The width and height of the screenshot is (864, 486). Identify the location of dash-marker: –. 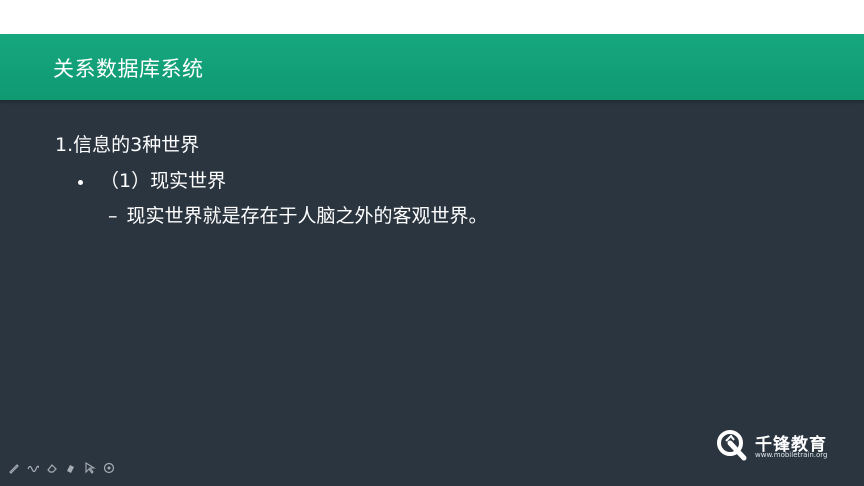
(113, 216).